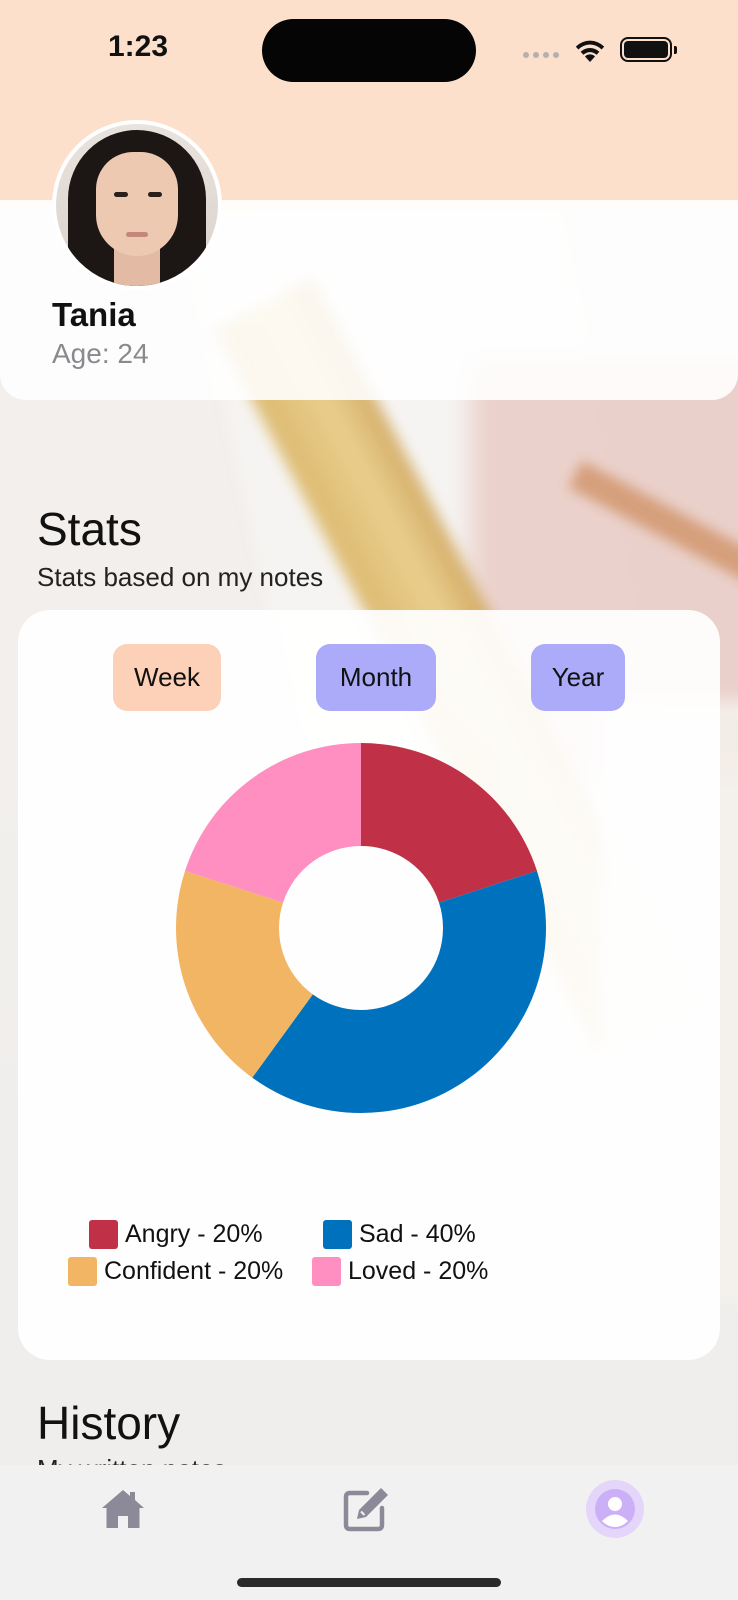  I want to click on person-icon, so click(615, 1509).